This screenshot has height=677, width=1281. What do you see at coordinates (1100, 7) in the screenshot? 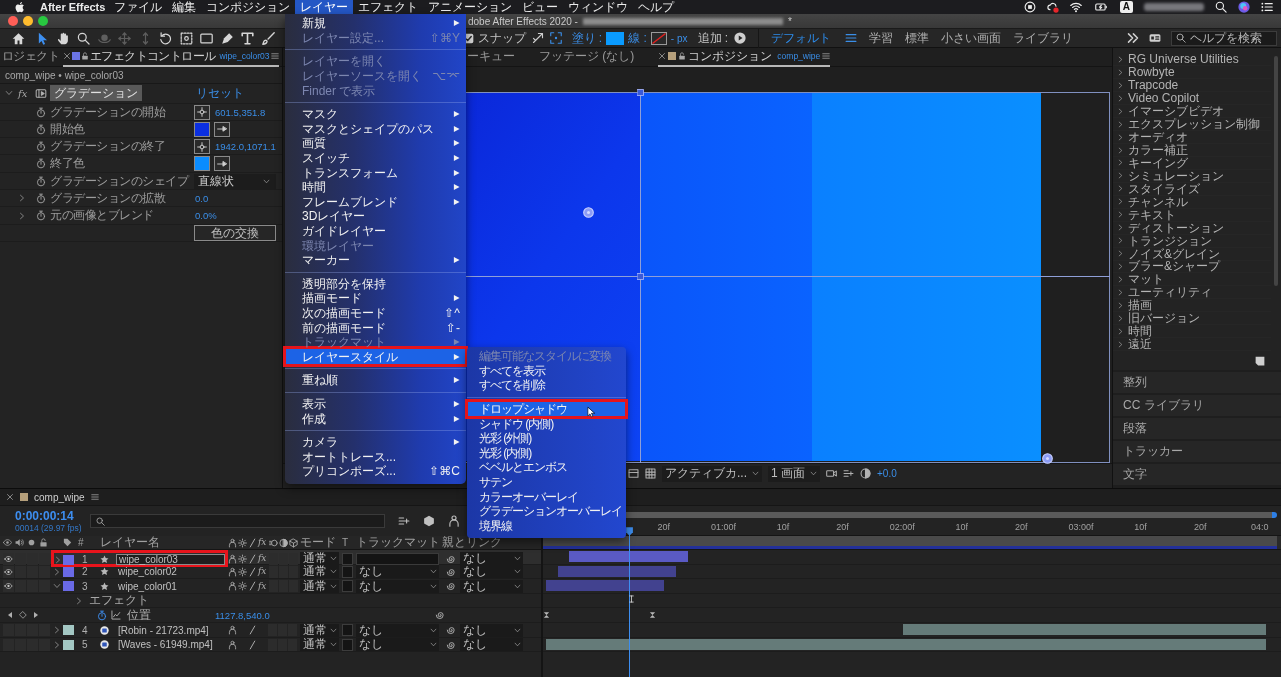
I see `battery-icon` at bounding box center [1100, 7].